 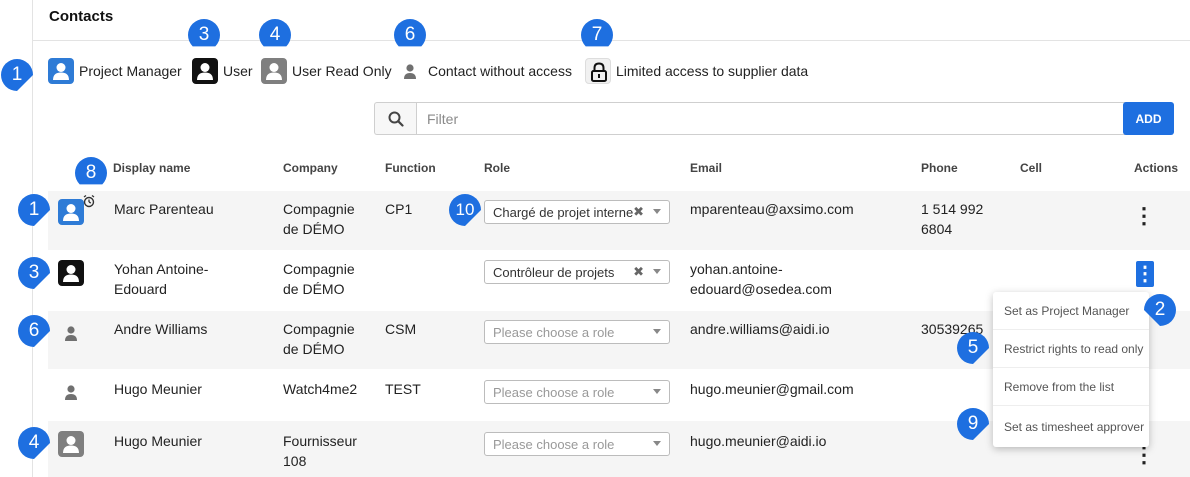 What do you see at coordinates (164, 209) in the screenshot?
I see `contact-name: Marc Parenteau` at bounding box center [164, 209].